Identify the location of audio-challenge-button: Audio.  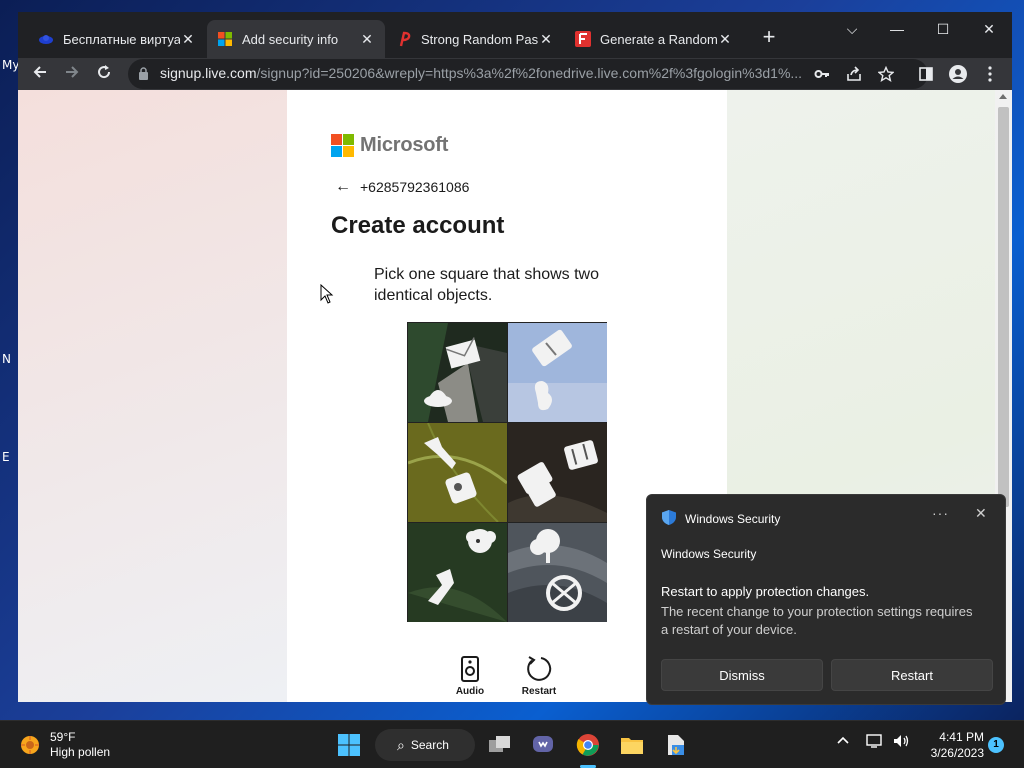
(470, 675).